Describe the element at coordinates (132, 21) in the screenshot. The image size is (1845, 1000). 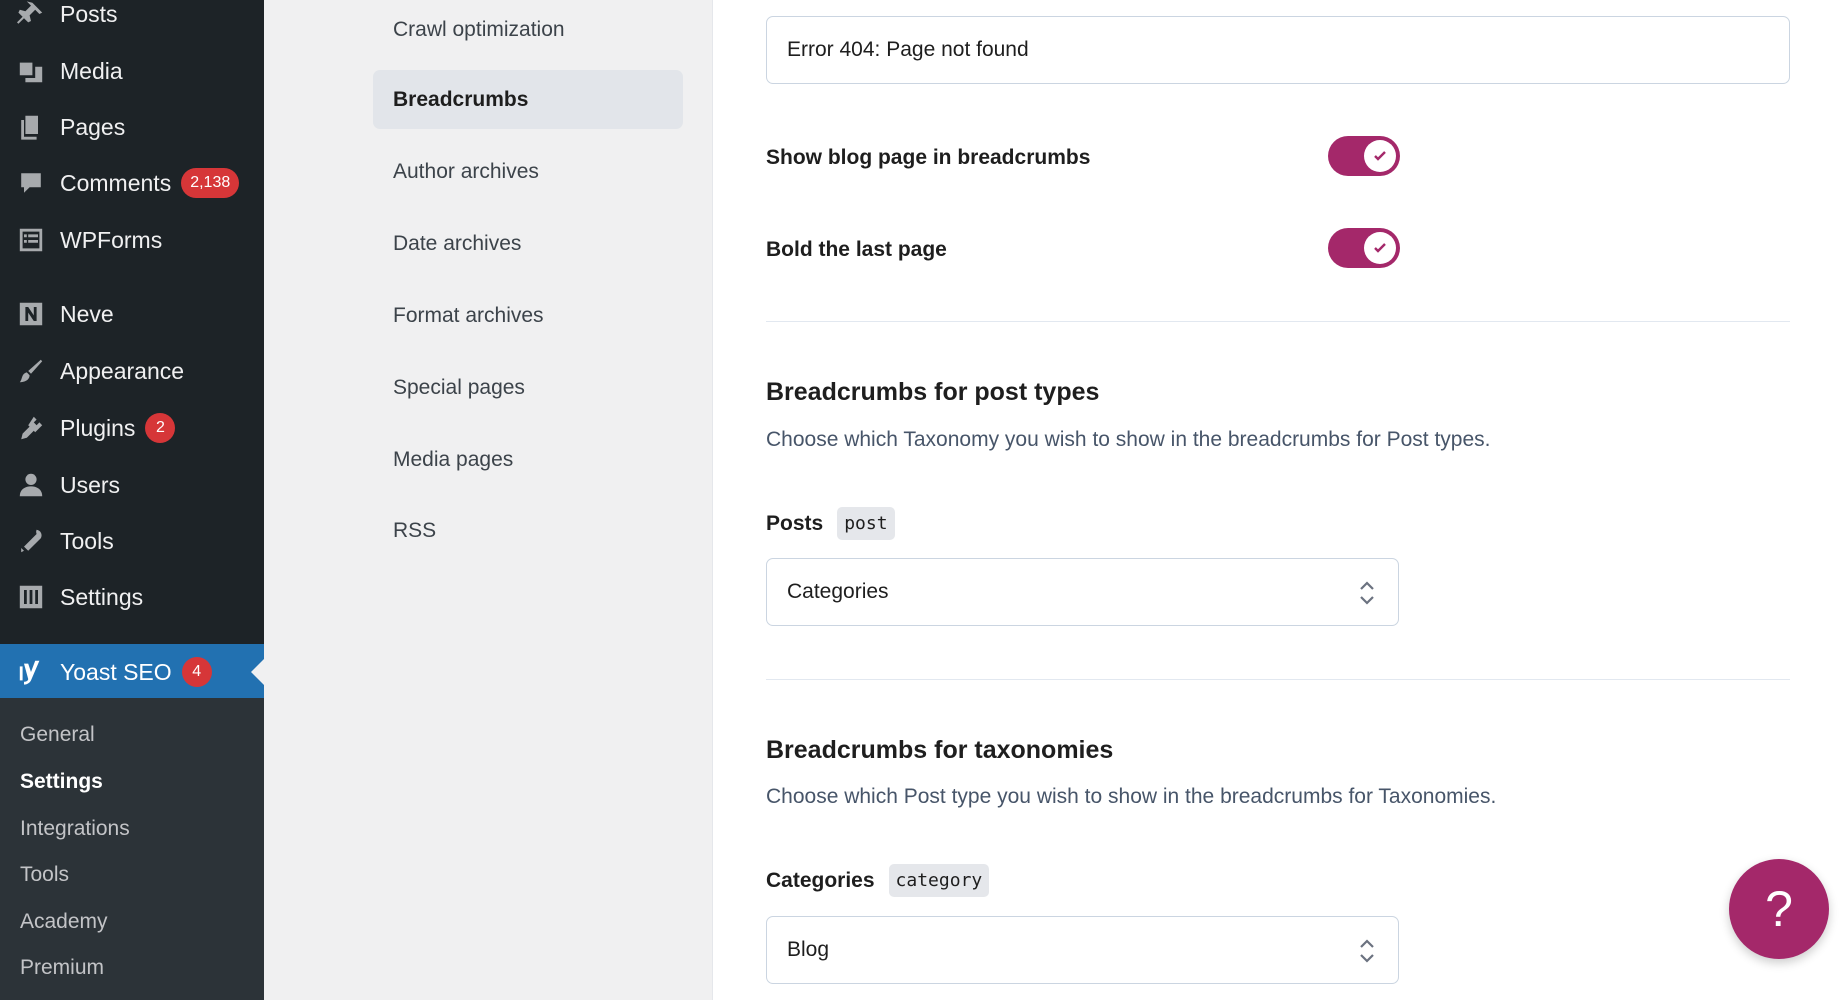
I see `menu-posts: Posts` at that location.